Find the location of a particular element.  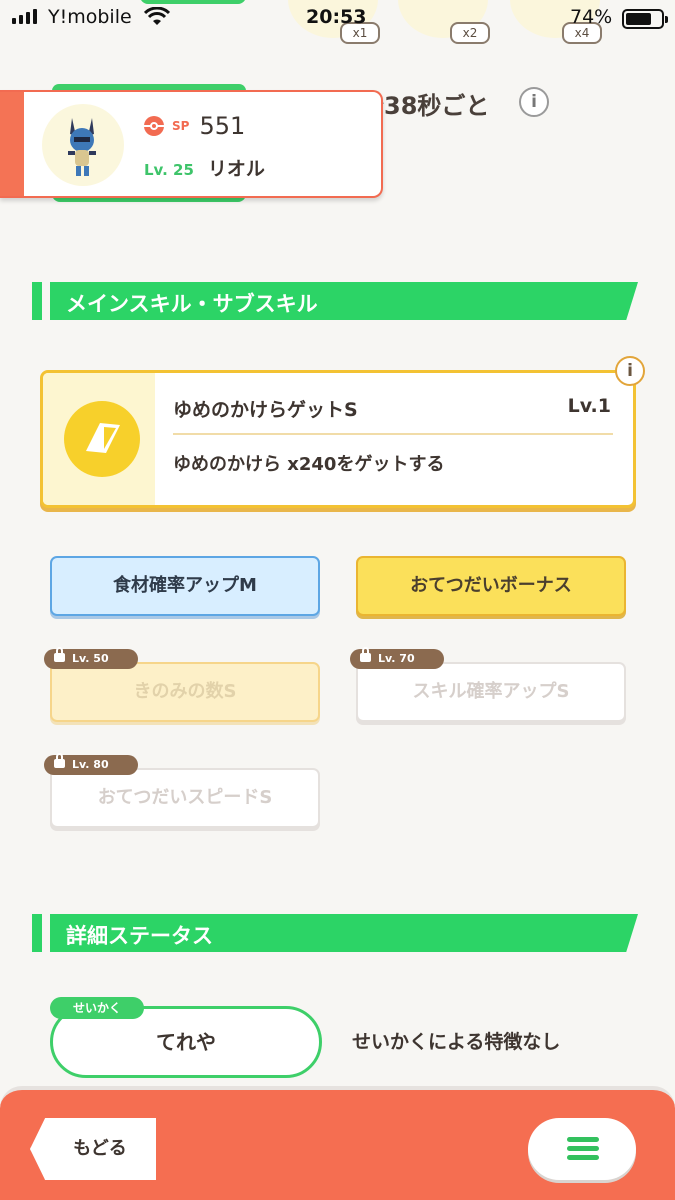

section-title: メインスキル・サブスキル is located at coordinates (192, 304).